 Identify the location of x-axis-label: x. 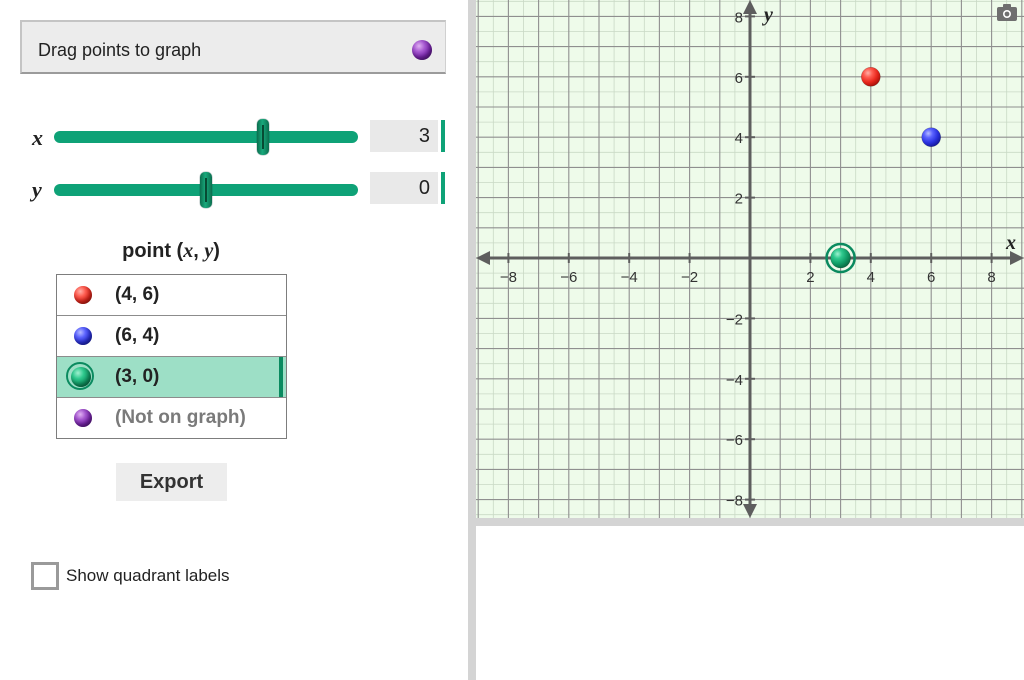
(1010, 243).